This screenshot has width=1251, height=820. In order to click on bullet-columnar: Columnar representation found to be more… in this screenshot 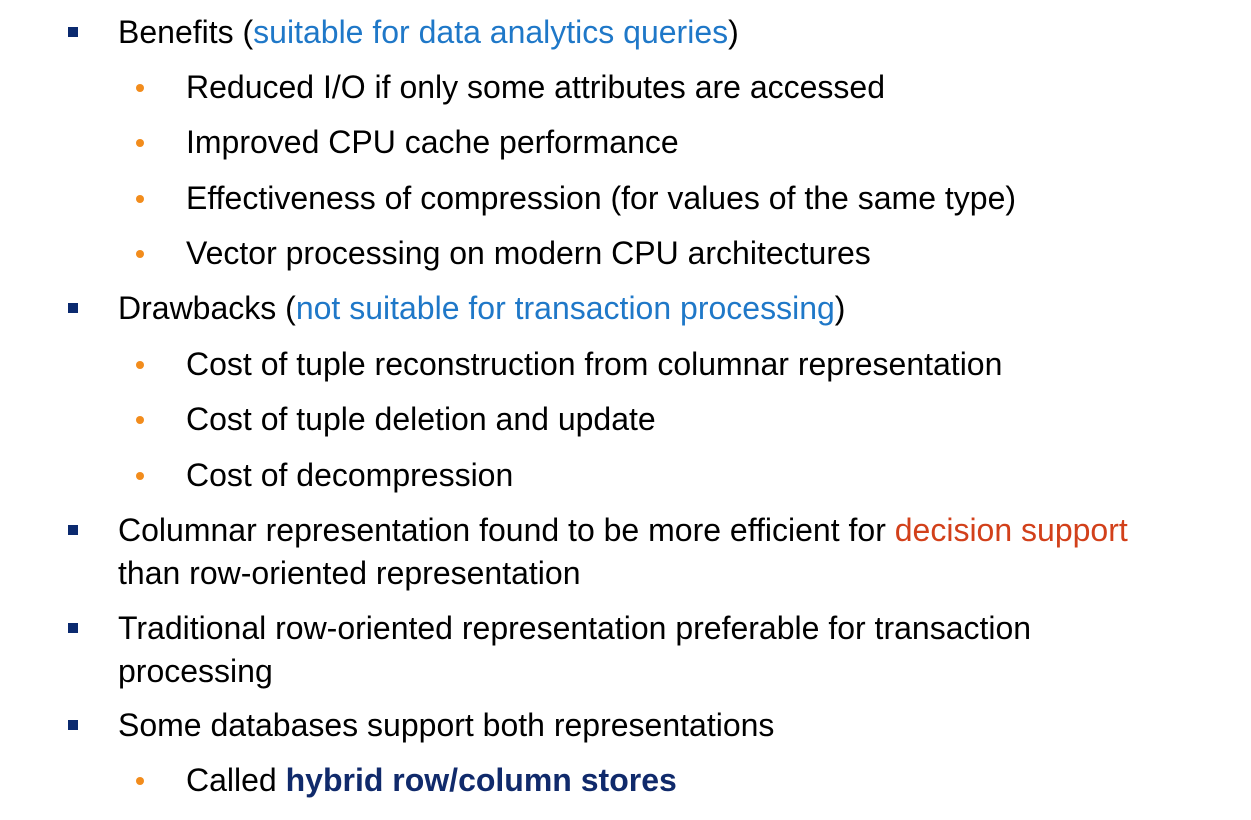, I will do `click(623, 530)`.